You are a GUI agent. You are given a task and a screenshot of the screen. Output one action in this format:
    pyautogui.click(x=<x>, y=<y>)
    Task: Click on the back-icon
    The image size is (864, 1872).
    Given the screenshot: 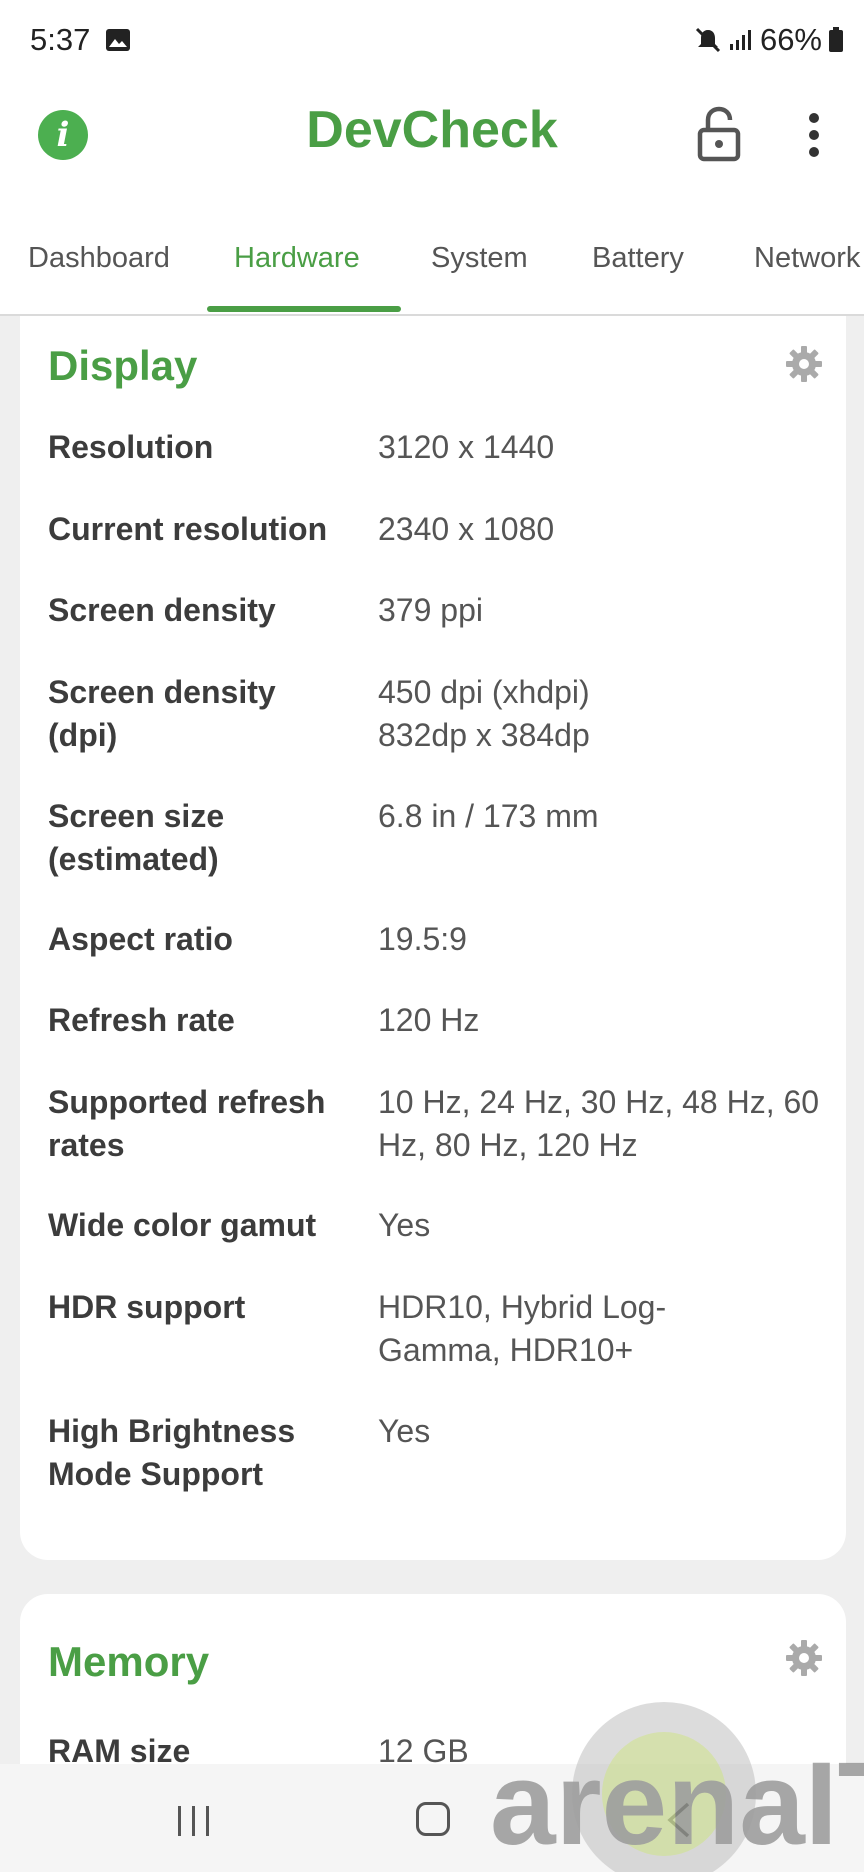 What is the action you would take?
    pyautogui.click(x=679, y=1820)
    